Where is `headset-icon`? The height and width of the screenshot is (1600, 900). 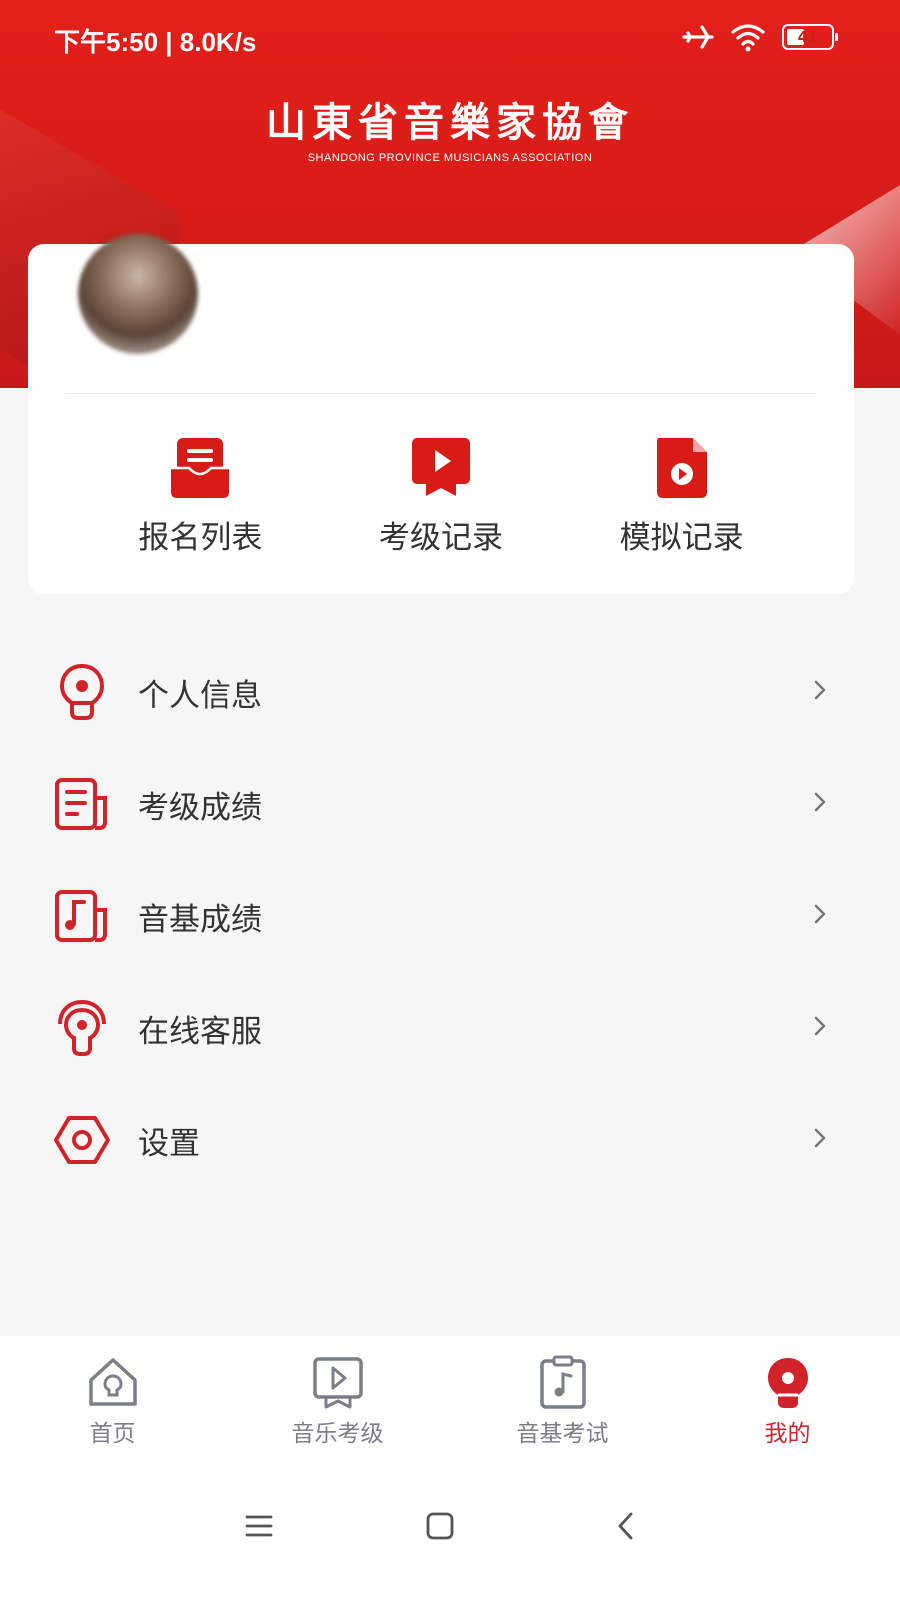 headset-icon is located at coordinates (82, 1027).